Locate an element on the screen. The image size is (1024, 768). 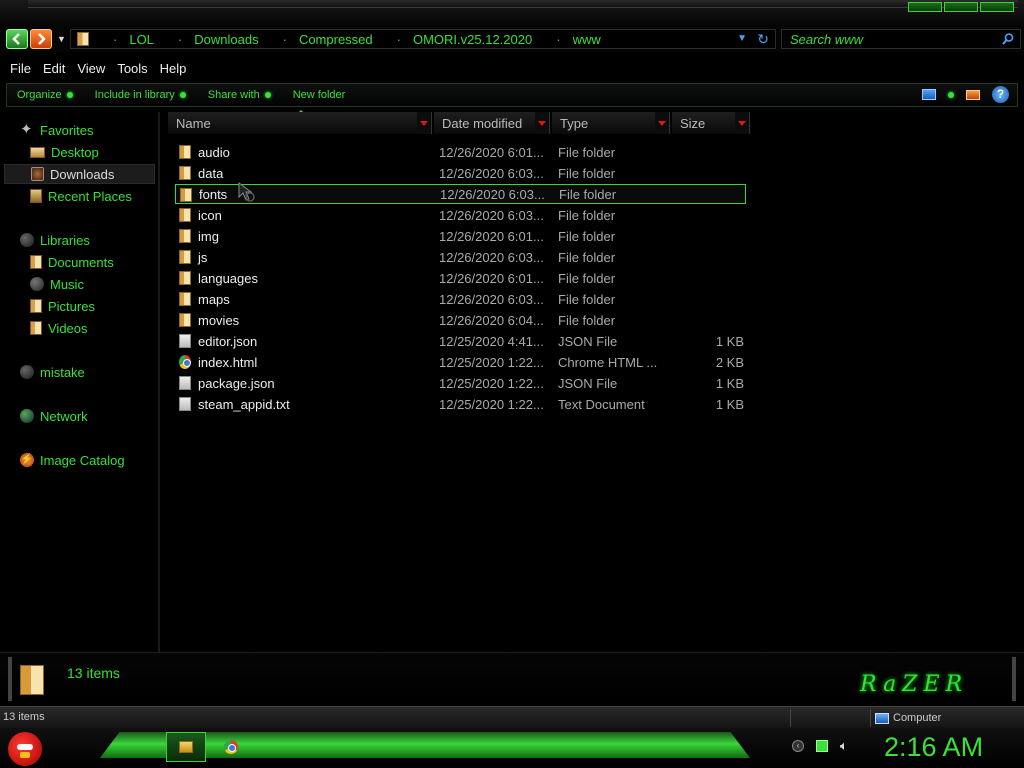
nav-pictures: Pictures is located at coordinates (108, 306).